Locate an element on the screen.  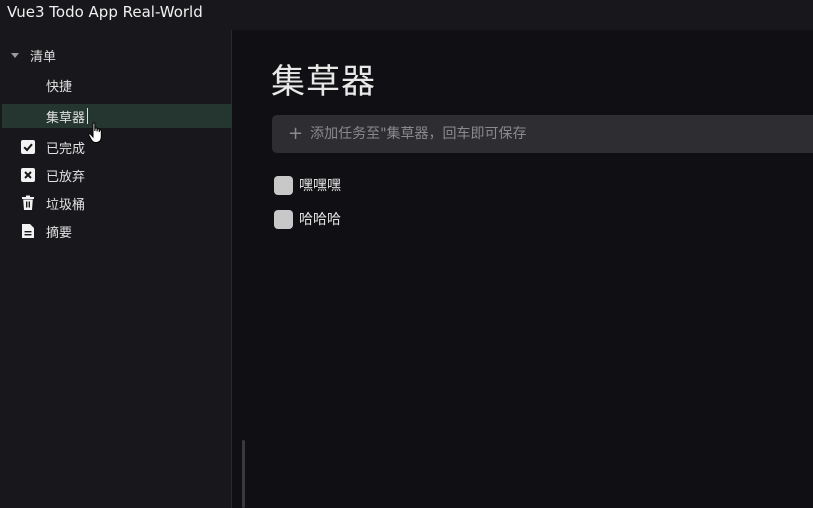
plus-icon: + is located at coordinates (296, 133).